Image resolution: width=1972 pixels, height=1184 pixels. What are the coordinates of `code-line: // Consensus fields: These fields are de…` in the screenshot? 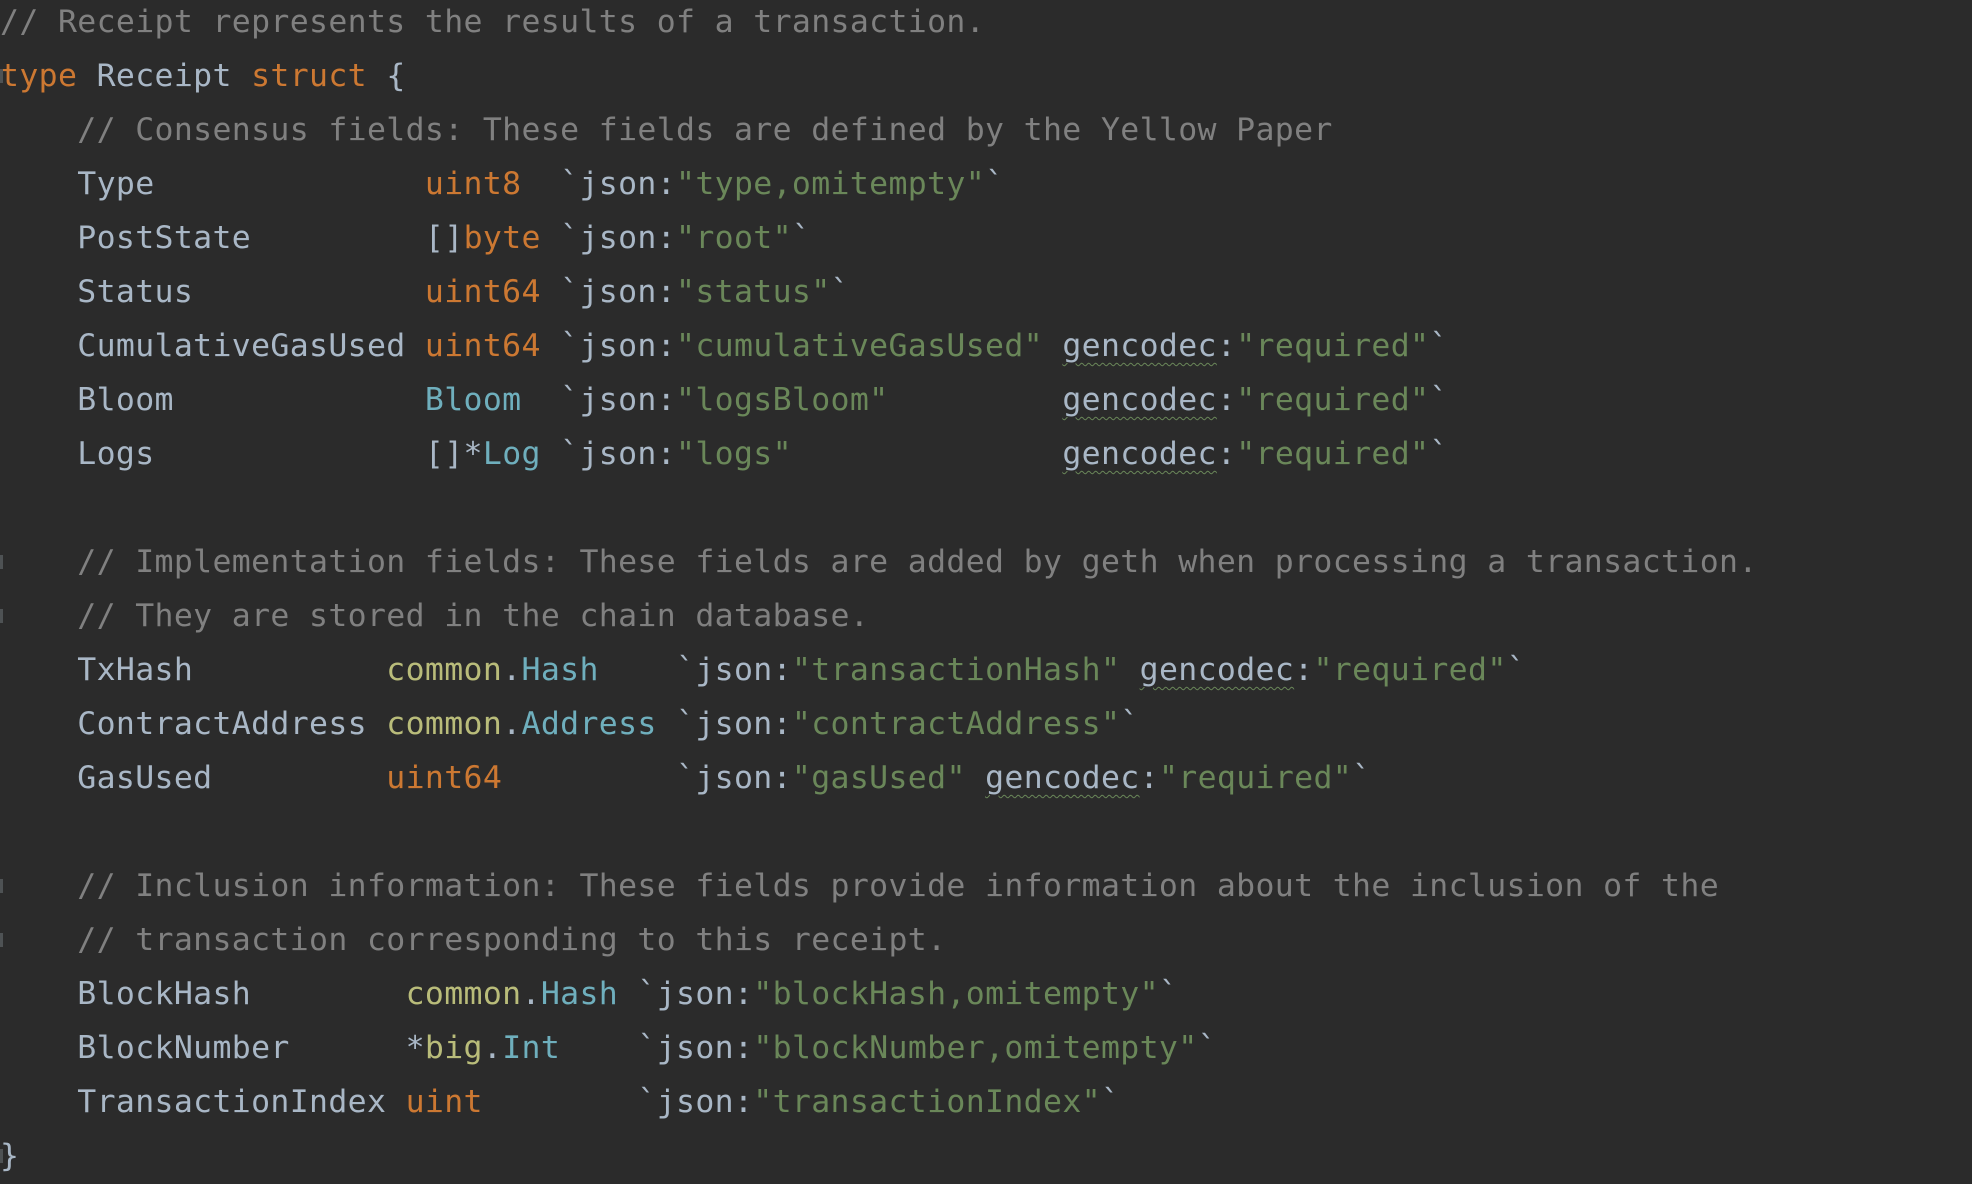 It's located at (666, 130).